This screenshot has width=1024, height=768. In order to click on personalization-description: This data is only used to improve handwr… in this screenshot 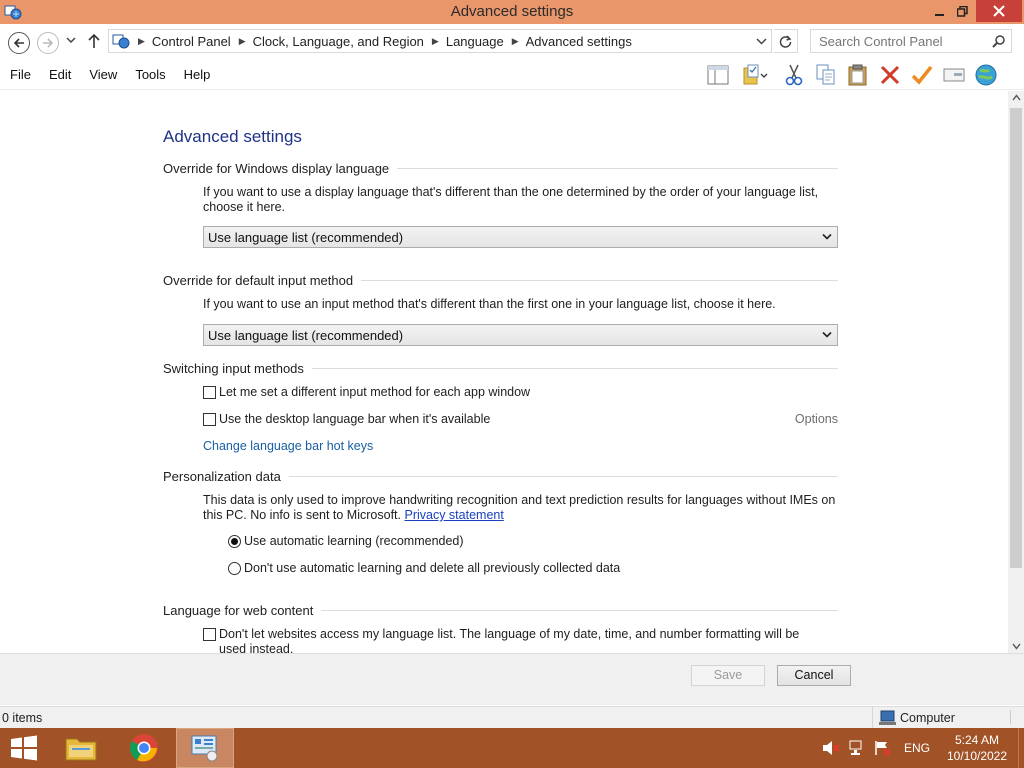, I will do `click(520, 508)`.